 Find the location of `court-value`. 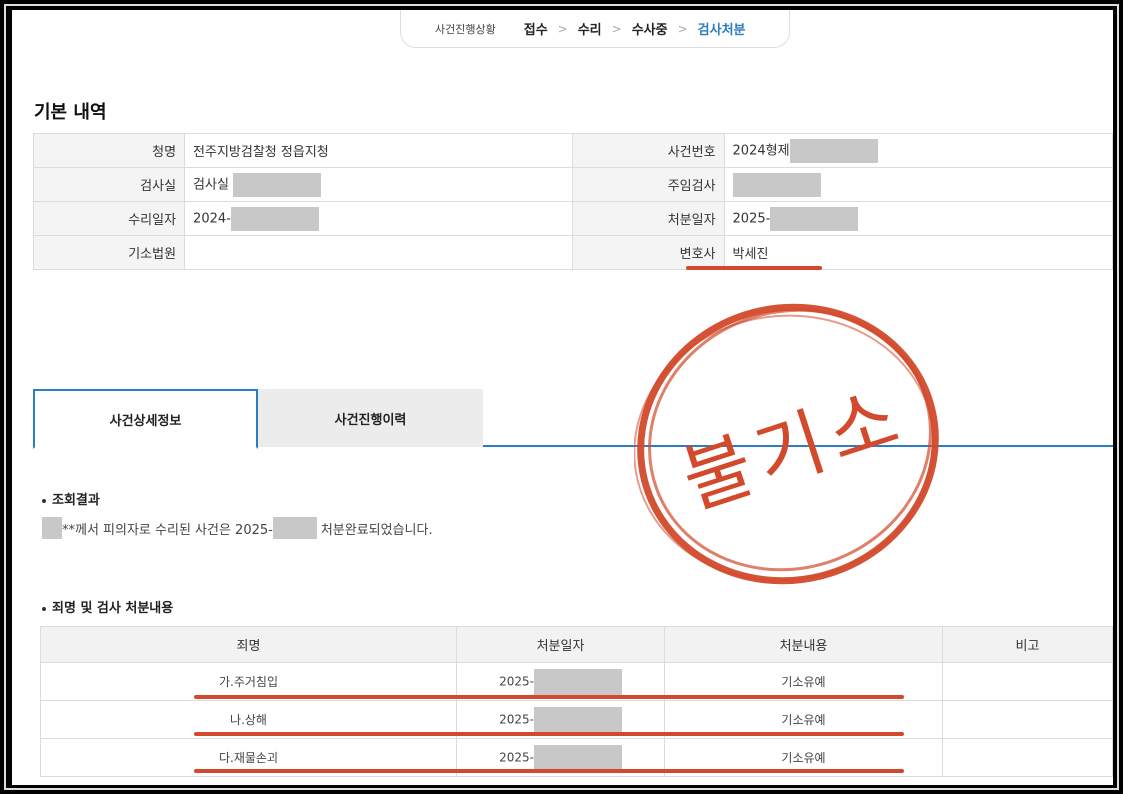

court-value is located at coordinates (379, 252).